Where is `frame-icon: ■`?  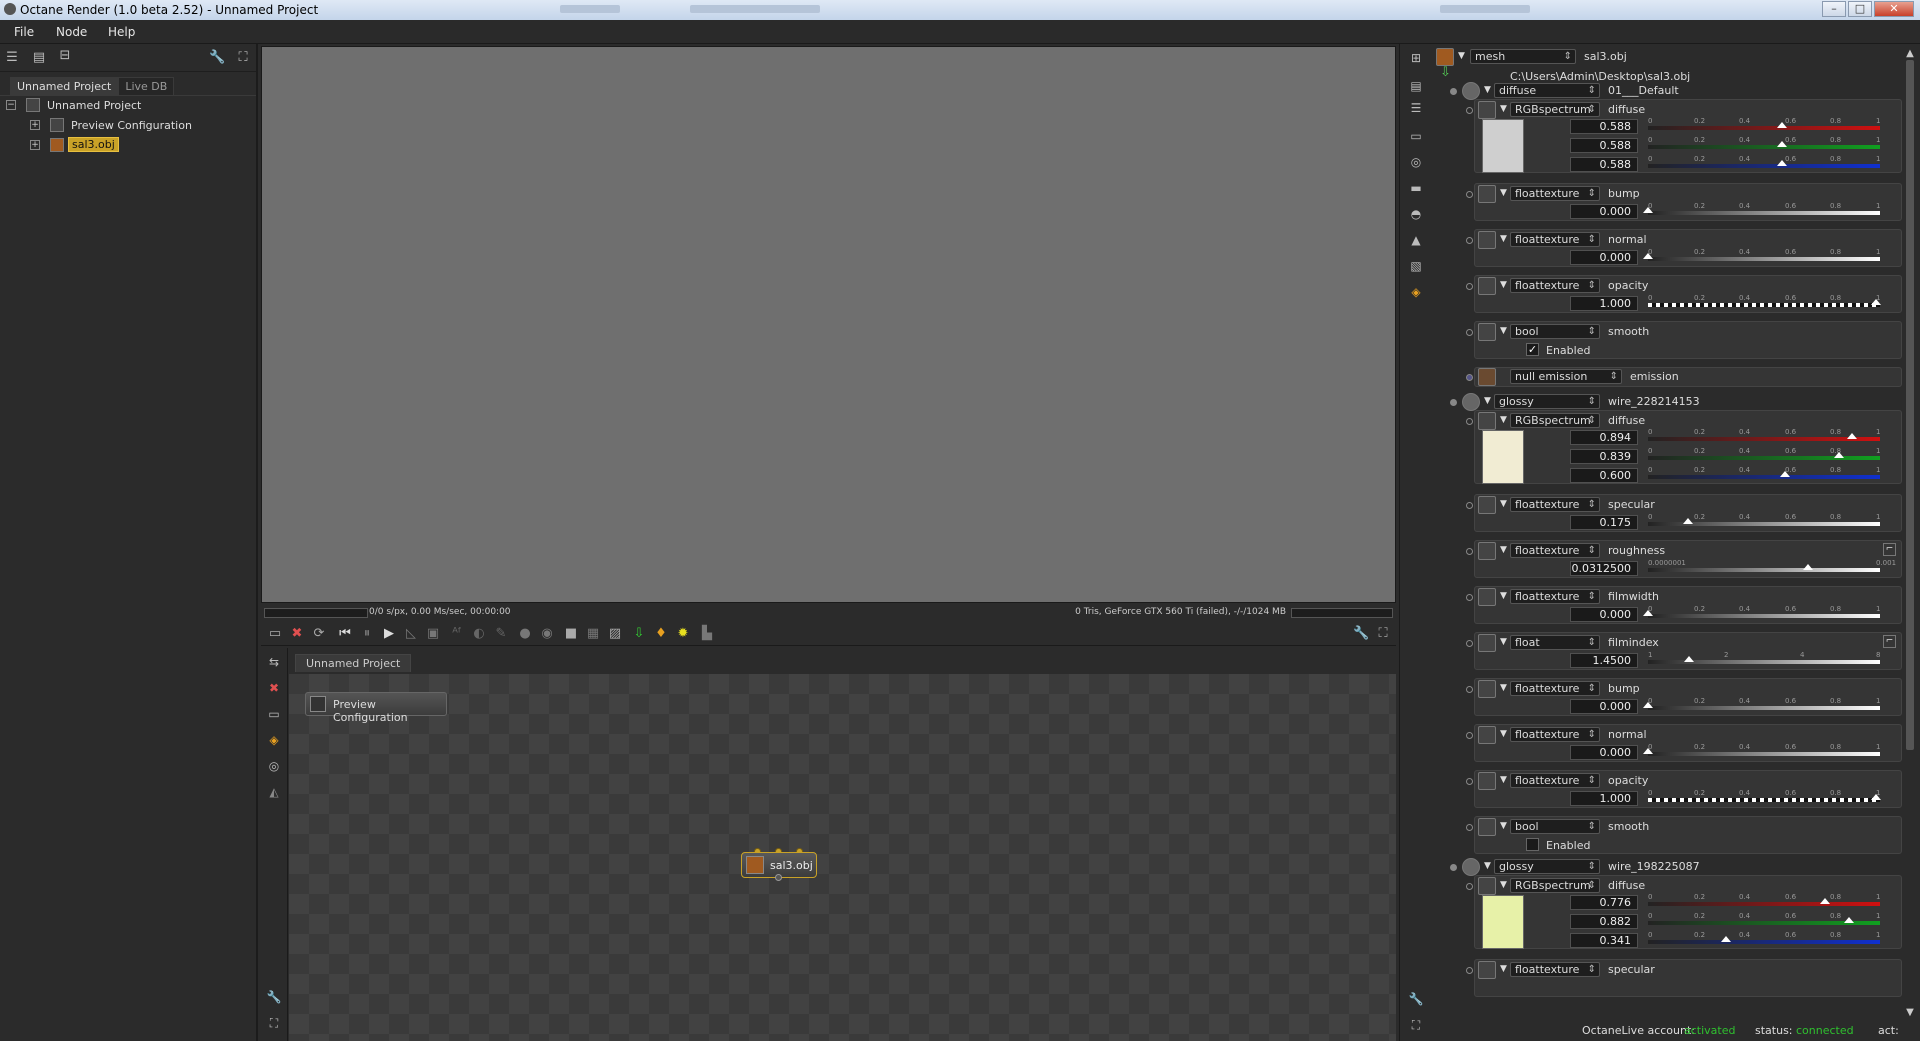 frame-icon: ■ is located at coordinates (571, 634).